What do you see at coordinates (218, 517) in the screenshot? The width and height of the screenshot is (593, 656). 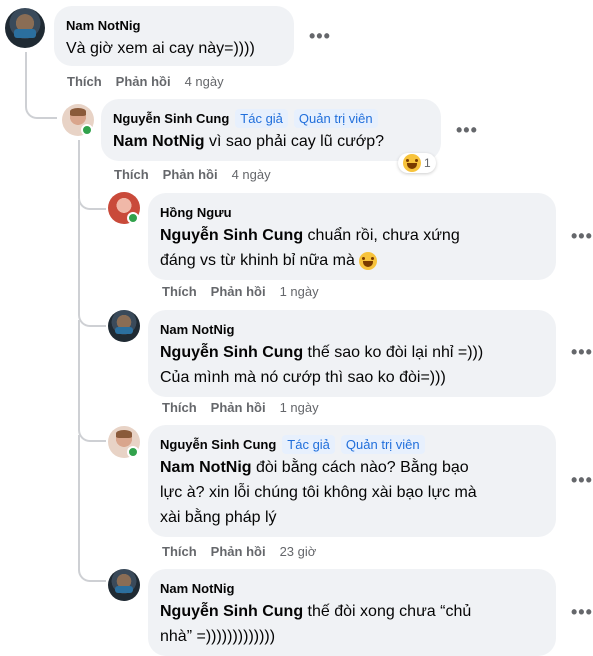 I see `comment-text-line: xài bằng pháp lý` at bounding box center [218, 517].